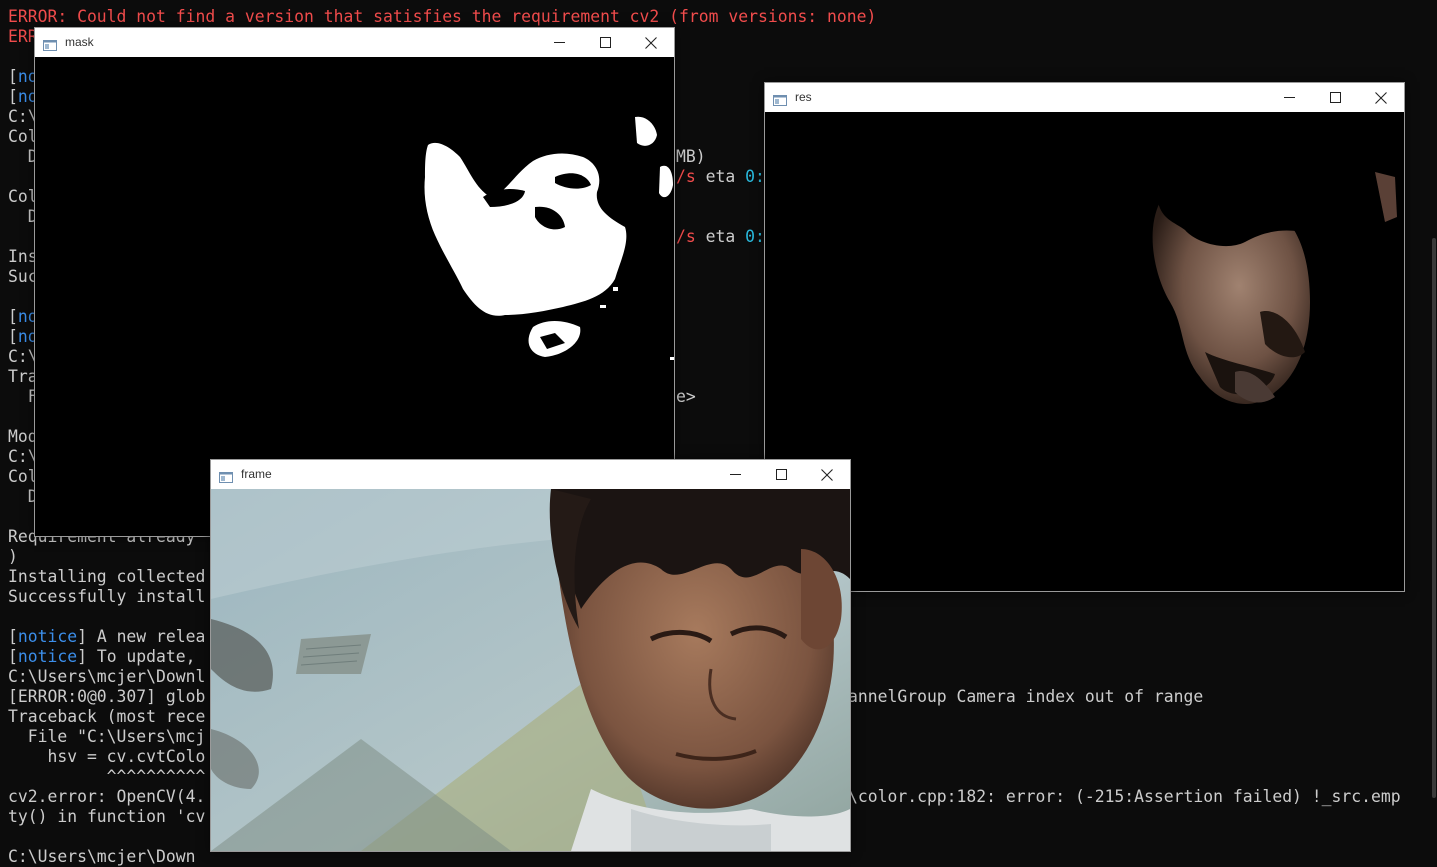  What do you see at coordinates (107, 676) in the screenshot?
I see `terminal-line: C:\Users\mcjer\Downl` at bounding box center [107, 676].